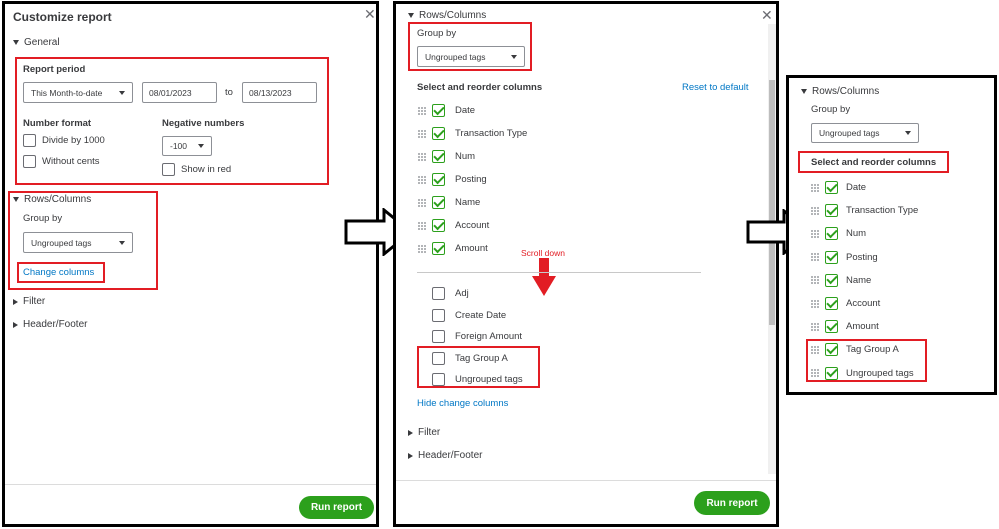 This screenshot has height=529, width=999. I want to click on column-row-adj: Adj, so click(450, 293).